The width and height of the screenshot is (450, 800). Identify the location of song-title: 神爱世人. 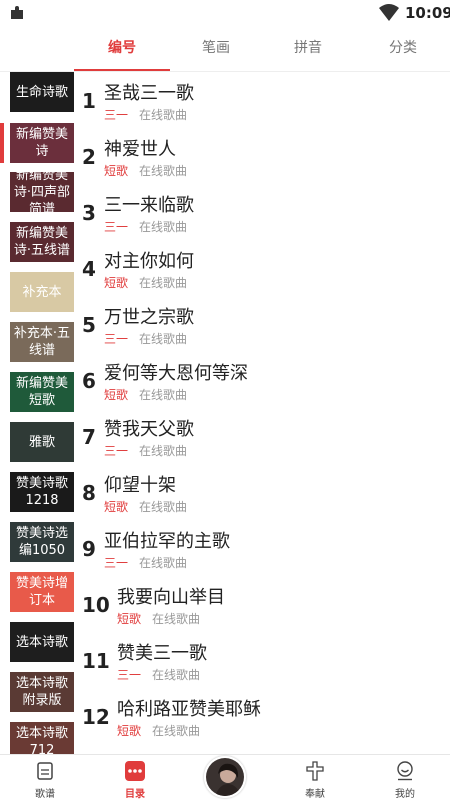
(140, 149).